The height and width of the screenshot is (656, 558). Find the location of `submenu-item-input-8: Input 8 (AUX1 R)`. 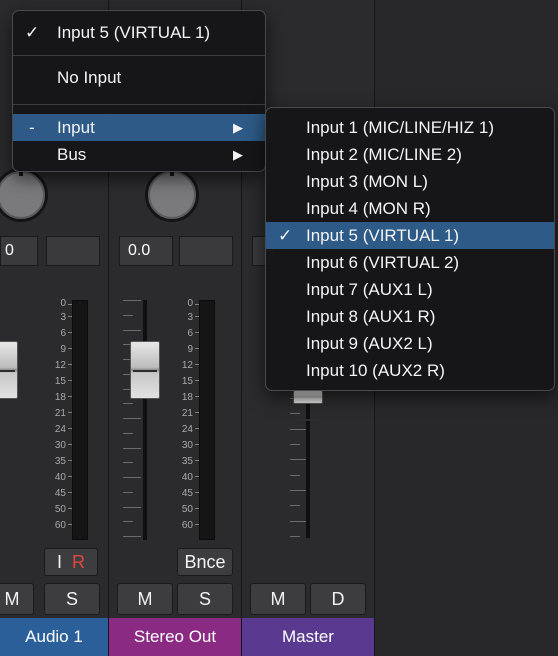

submenu-item-input-8: Input 8 (AUX1 R) is located at coordinates (410, 316).